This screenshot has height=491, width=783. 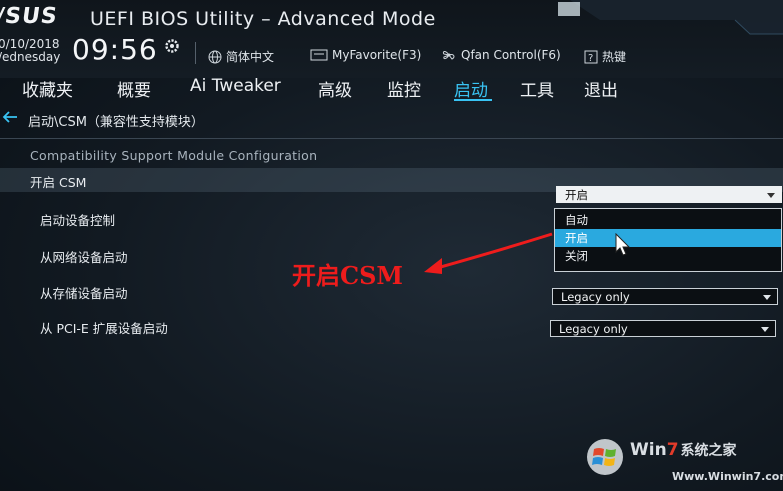 I want to click on breadcrumb: 启动\CSM（兼容性支持模块）, so click(x=116, y=122).